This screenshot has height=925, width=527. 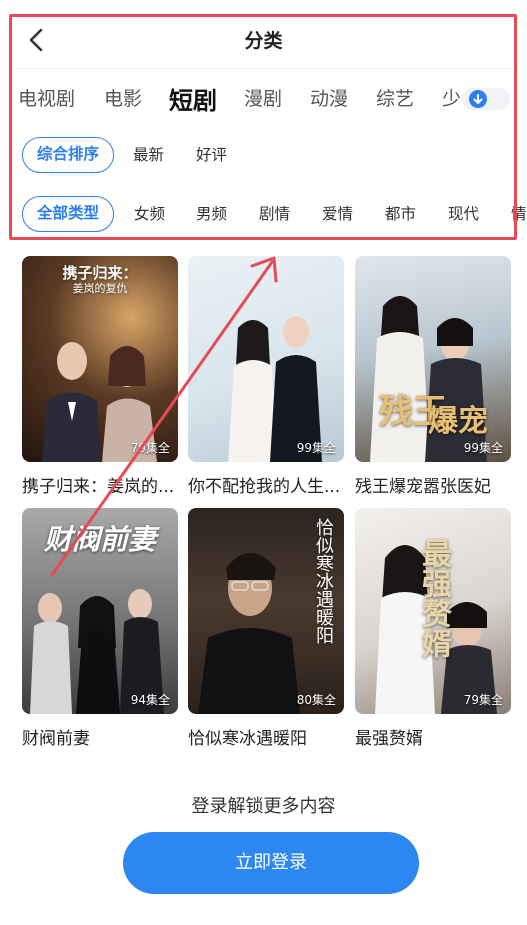 I want to click on type-filter-row: 全部类型 女频 男频 剧情 爱情 都市 现代 情, so click(x=263, y=214).